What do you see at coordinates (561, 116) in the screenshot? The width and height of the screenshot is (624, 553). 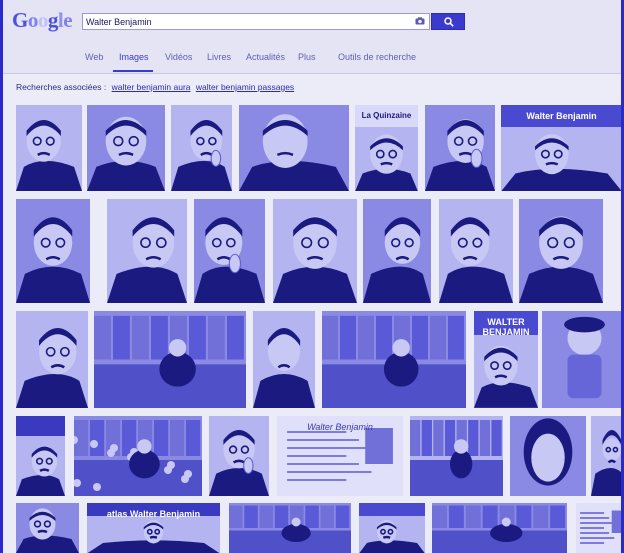 I see `cover-title: Walter Benjamin` at bounding box center [561, 116].